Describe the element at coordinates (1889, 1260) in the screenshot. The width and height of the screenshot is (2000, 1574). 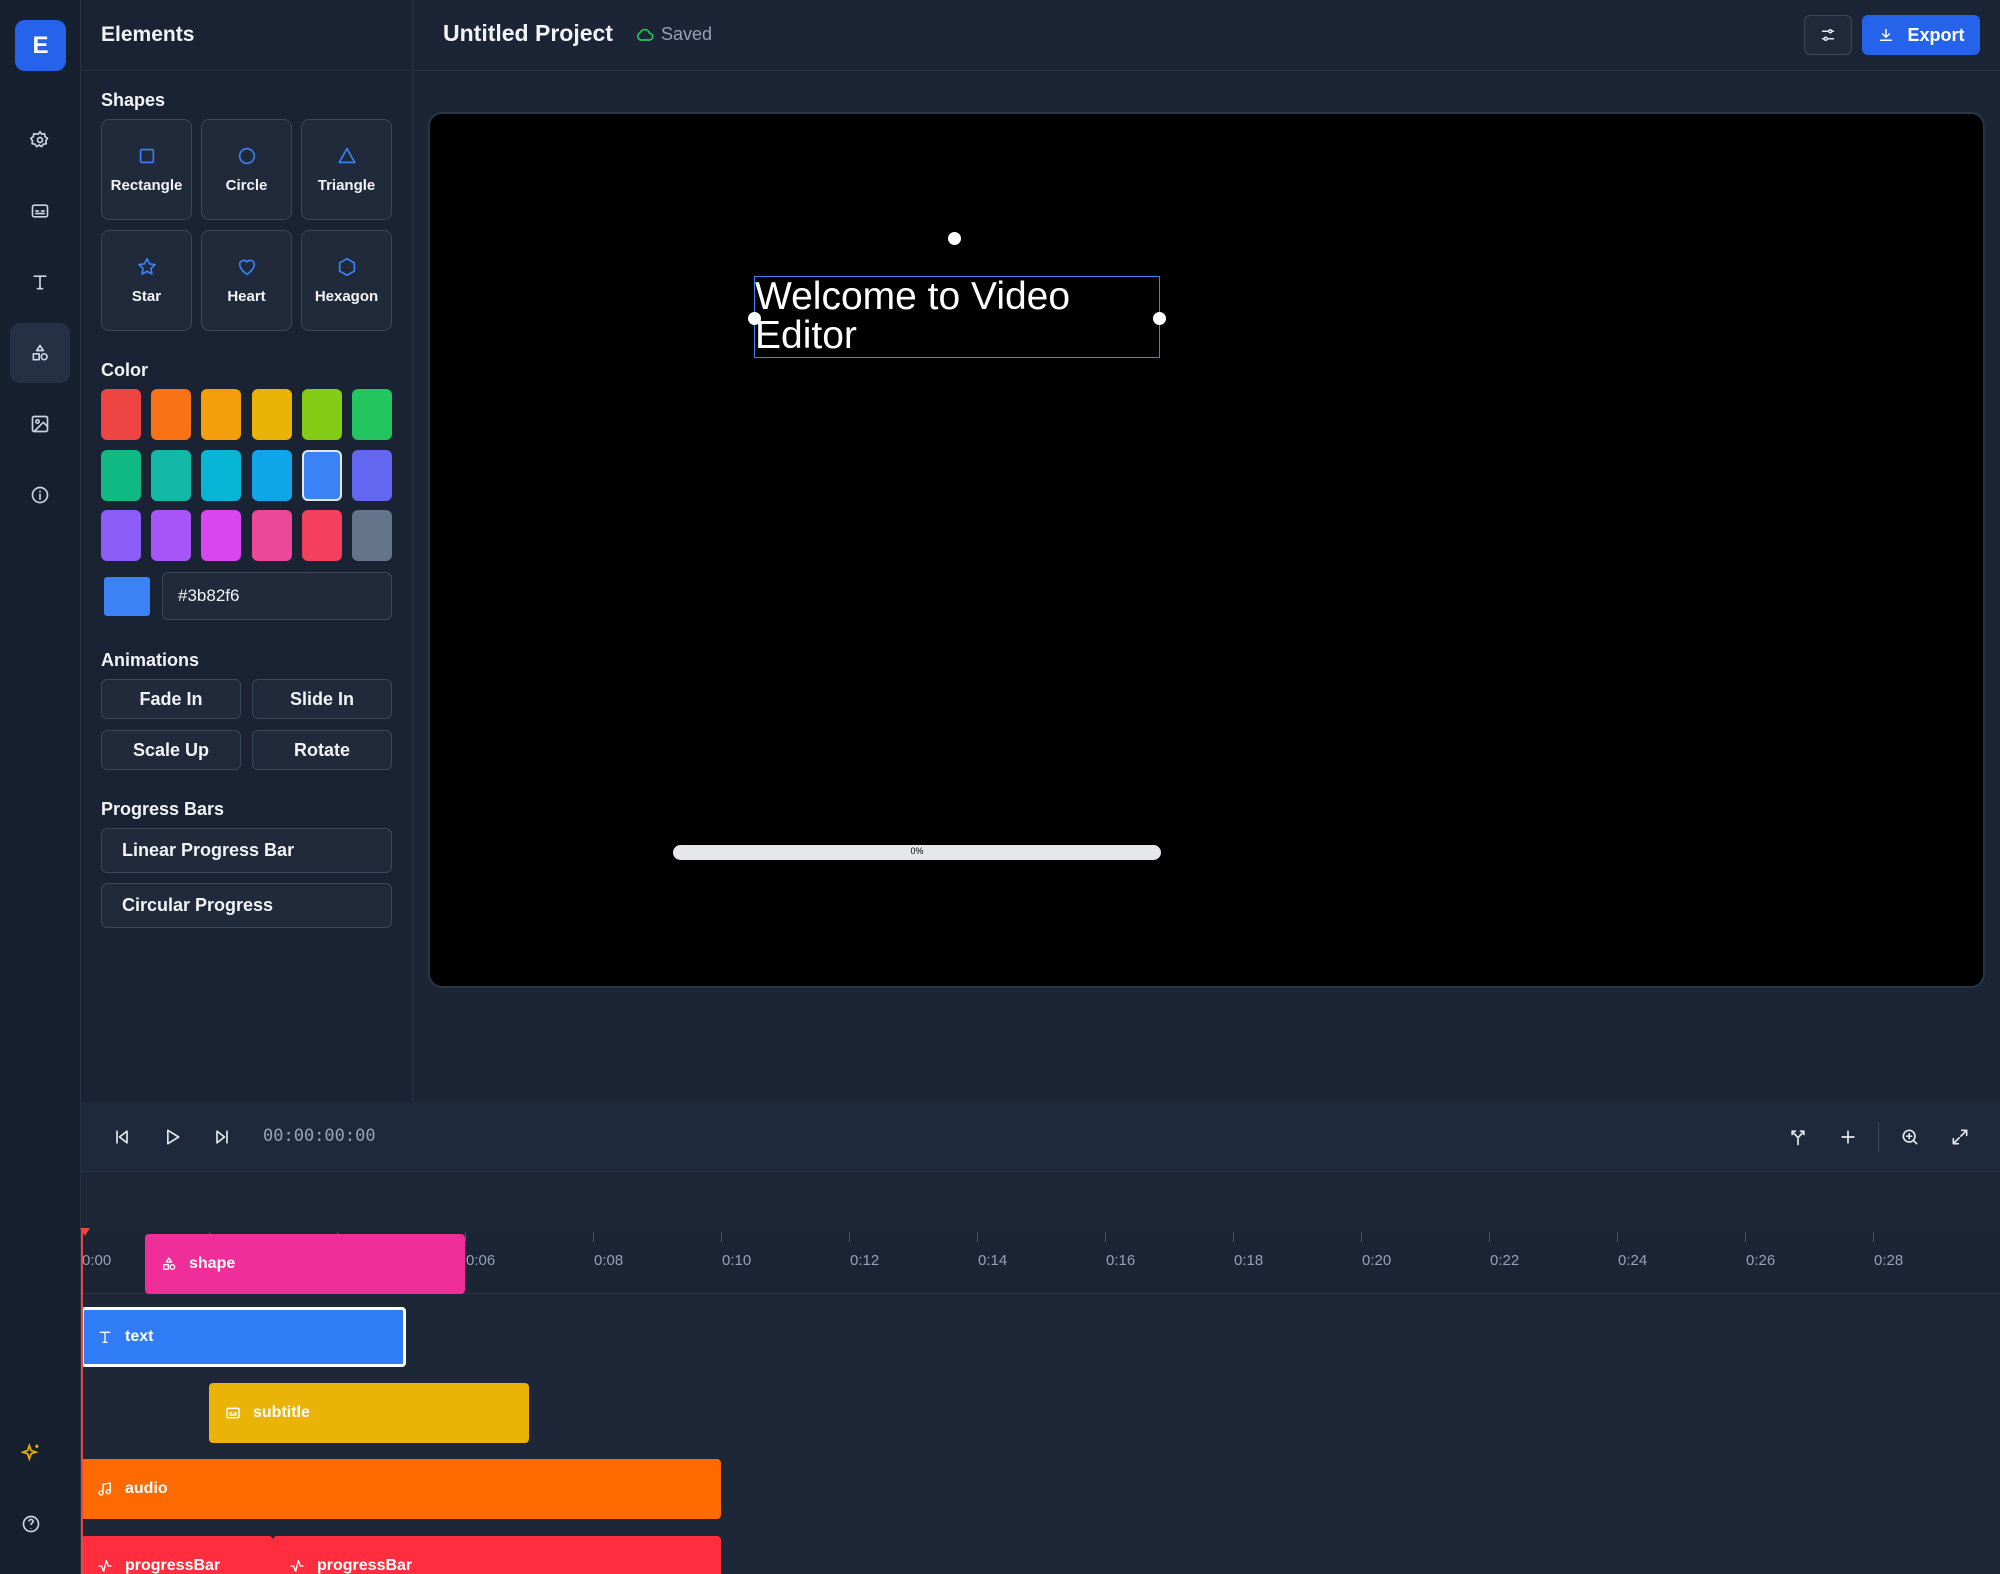
I see `ruler-label: 0:28` at that location.